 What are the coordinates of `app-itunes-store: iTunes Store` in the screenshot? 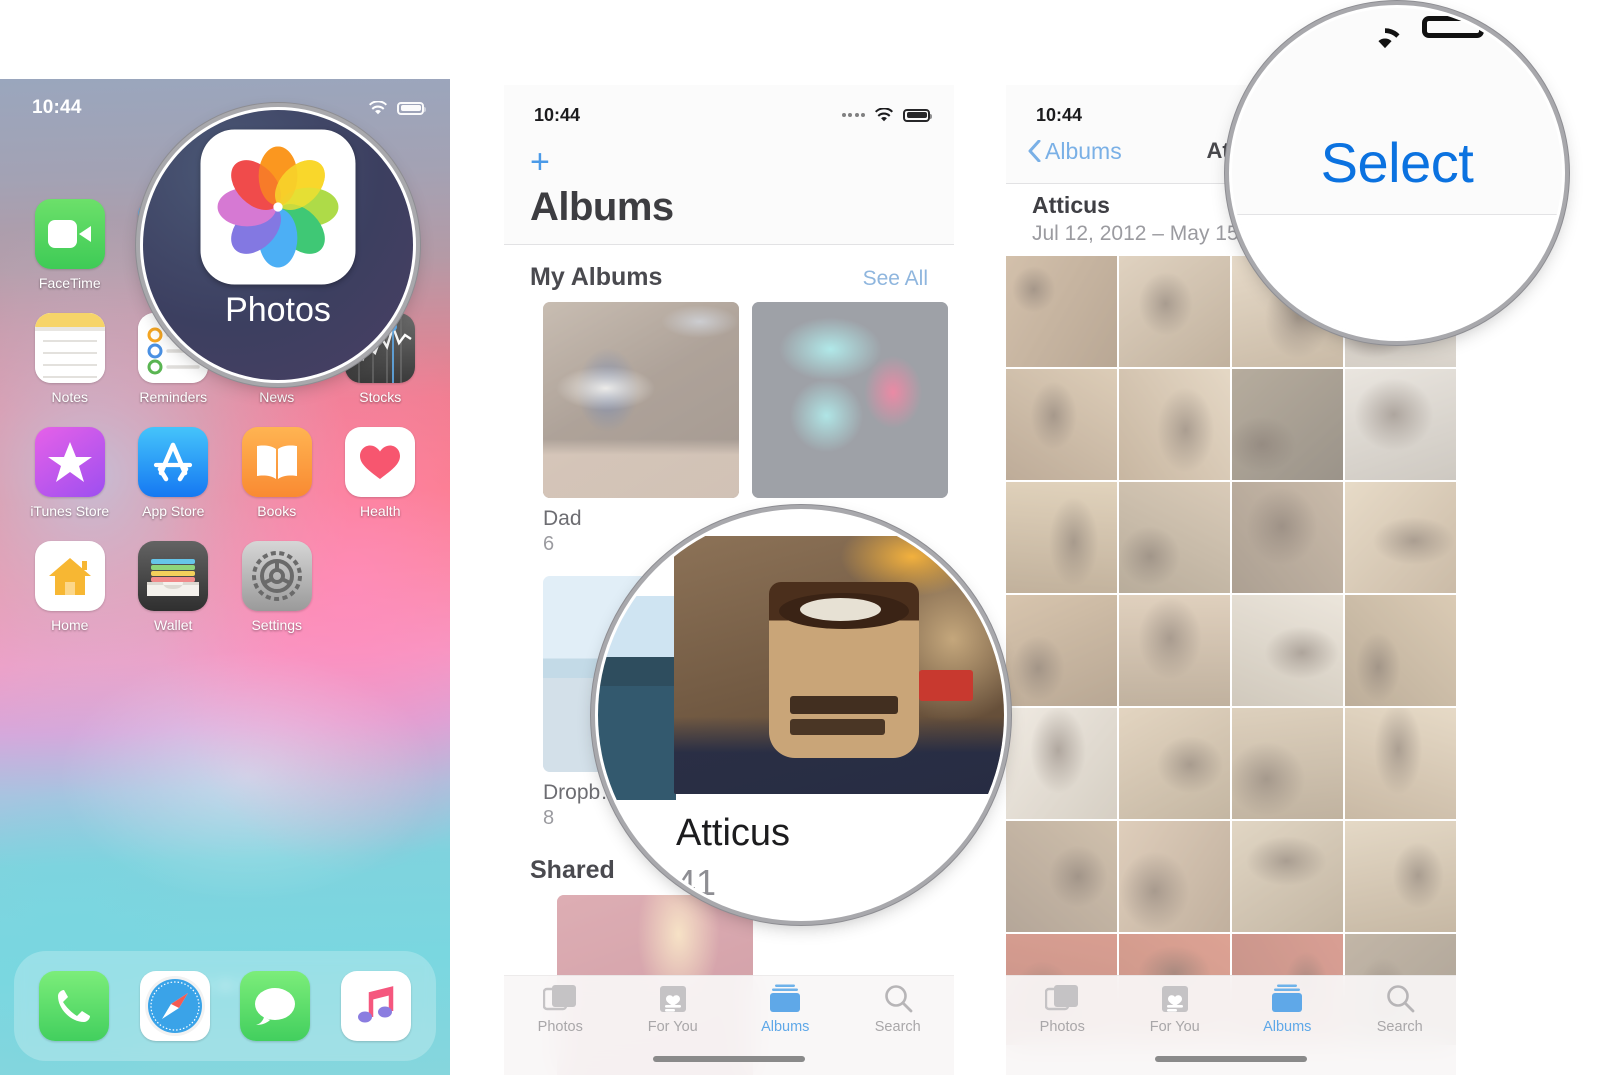 It's located at (70, 473).